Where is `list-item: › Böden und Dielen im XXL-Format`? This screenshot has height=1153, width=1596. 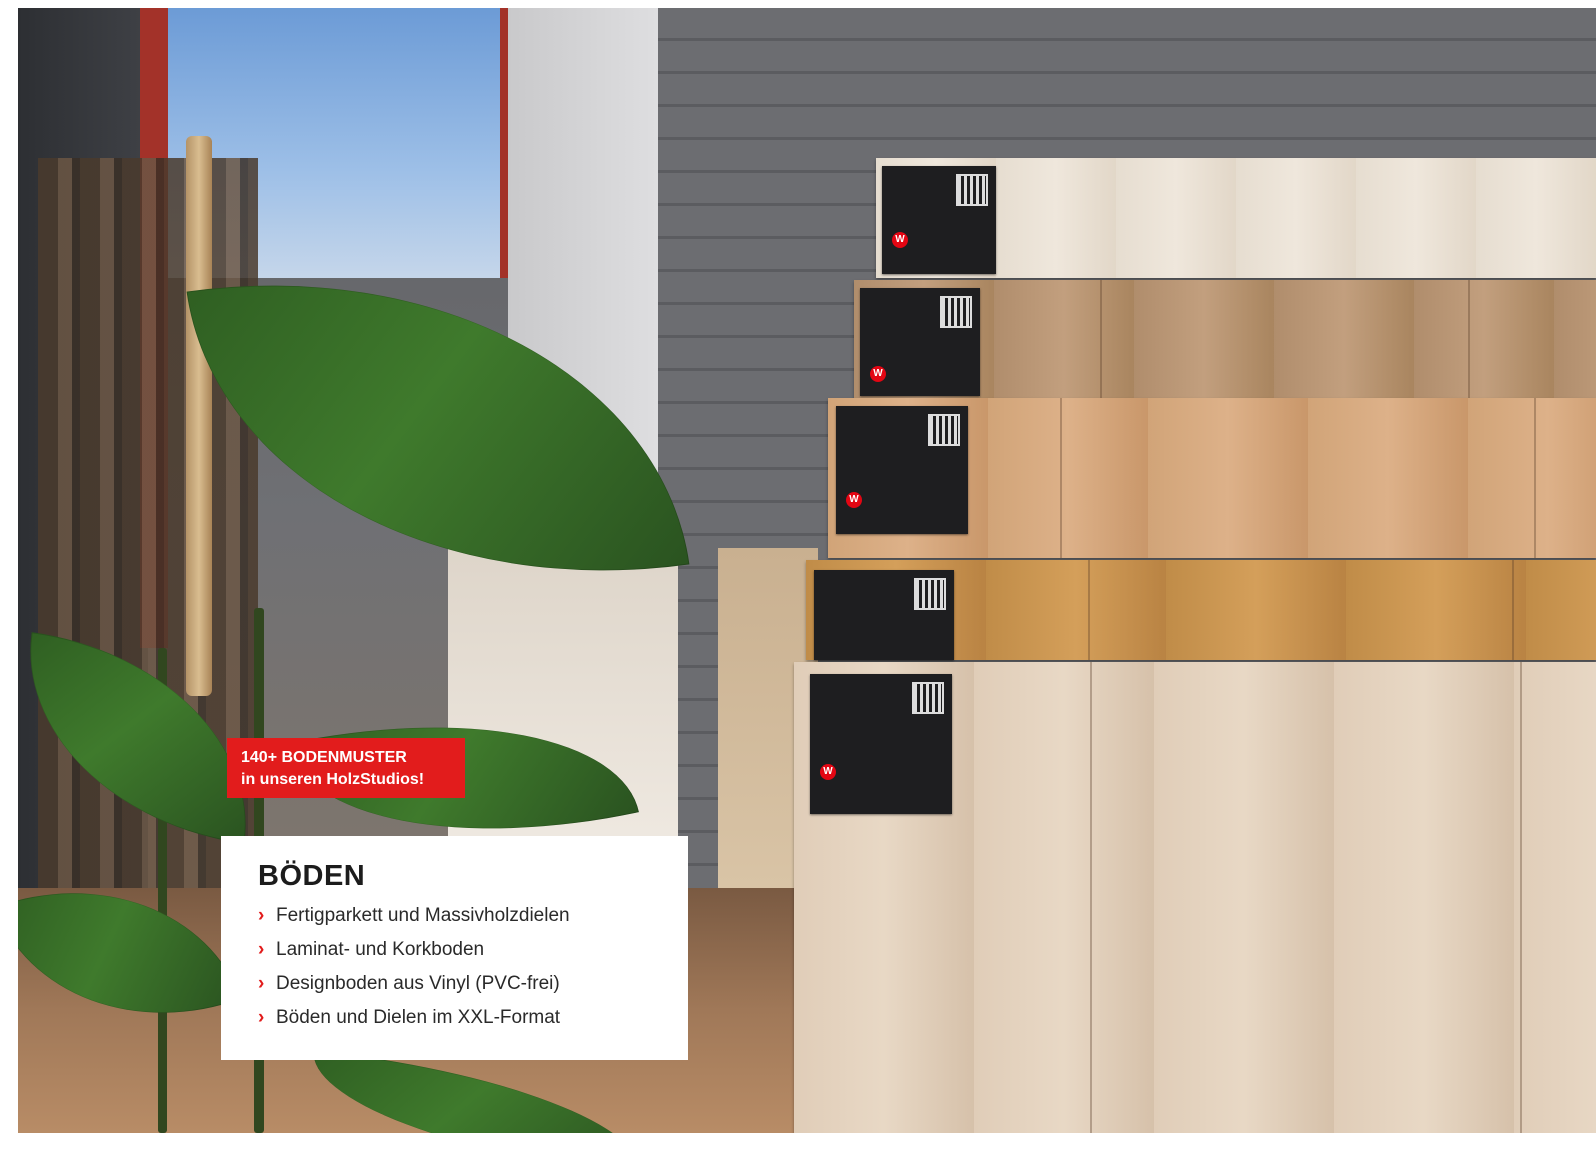 list-item: › Böden und Dielen im XXL-Format is located at coordinates (473, 1018).